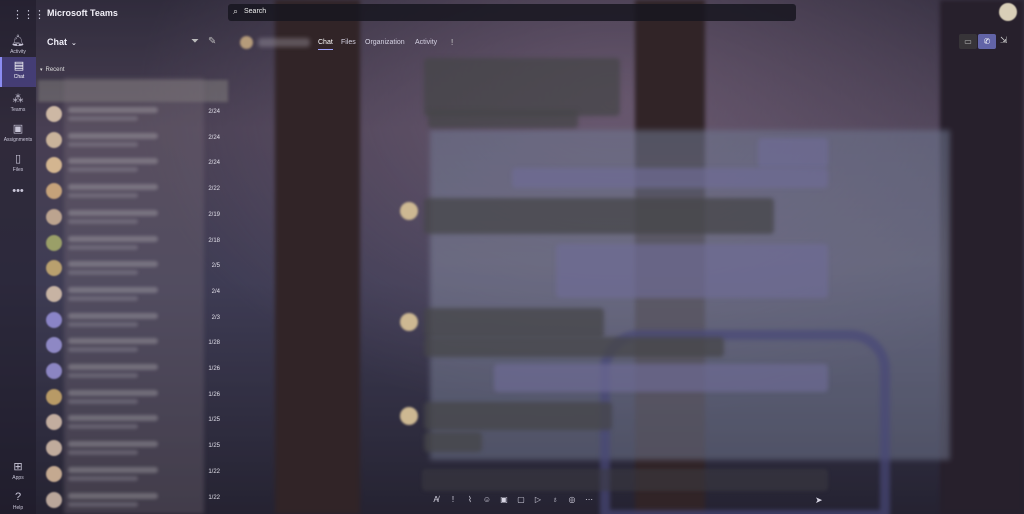 This screenshot has height=514, width=1024. Describe the element at coordinates (589, 499) in the screenshot. I see `more-options-icon: ⋯` at that location.